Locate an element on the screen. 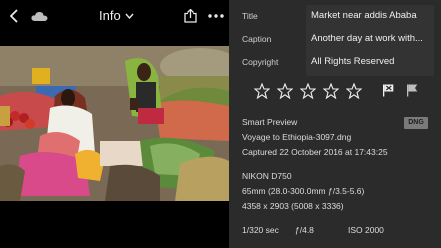 Image resolution: width=441 pixels, height=248 pixels. image-dimensions: 4358 x 2903 (5008 x 3336) is located at coordinates (293, 206).